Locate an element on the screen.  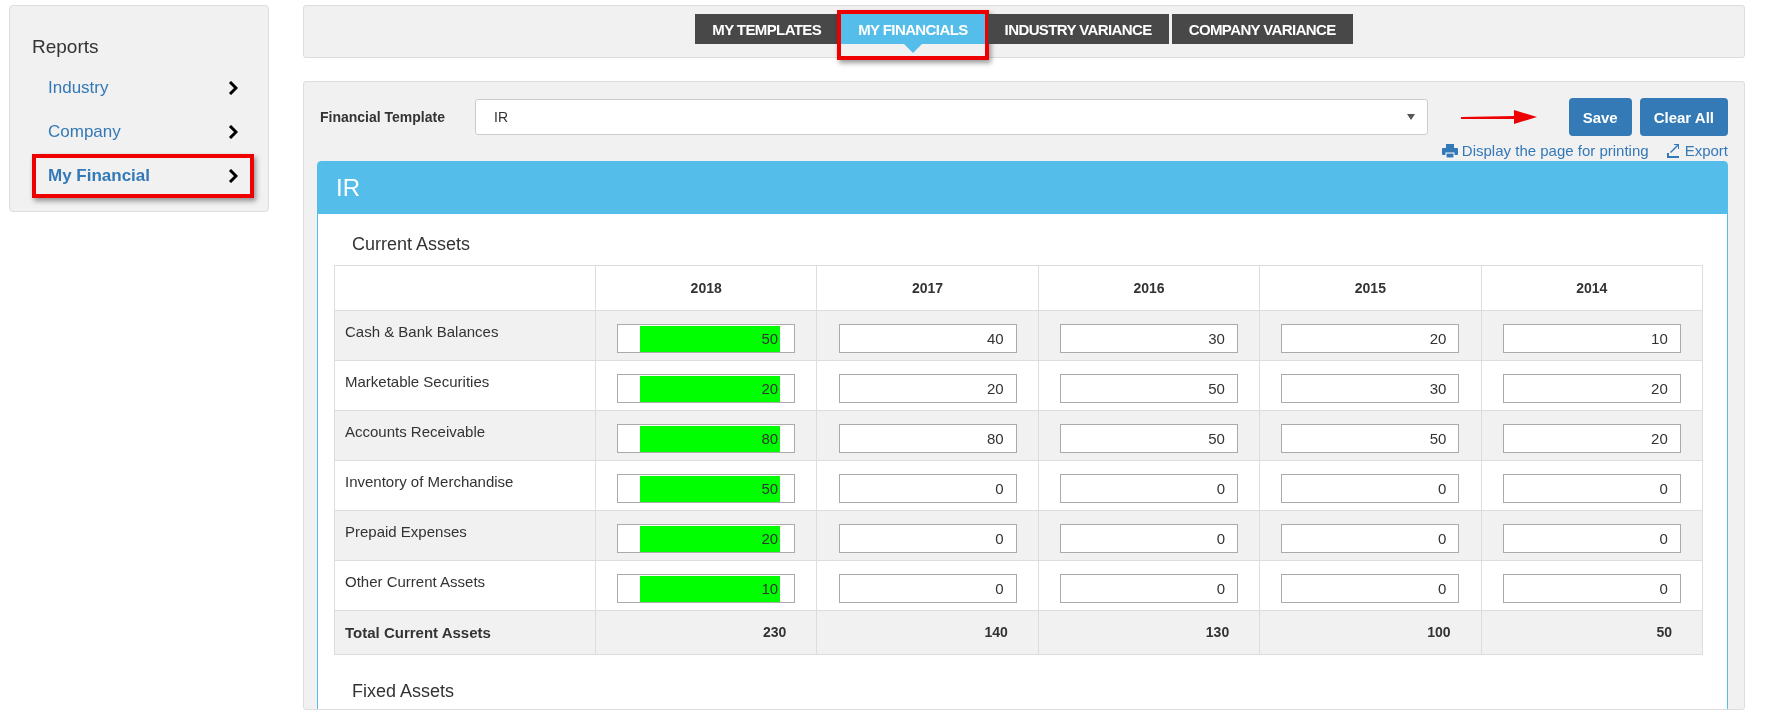
column-header: 2014 is located at coordinates (1592, 288).